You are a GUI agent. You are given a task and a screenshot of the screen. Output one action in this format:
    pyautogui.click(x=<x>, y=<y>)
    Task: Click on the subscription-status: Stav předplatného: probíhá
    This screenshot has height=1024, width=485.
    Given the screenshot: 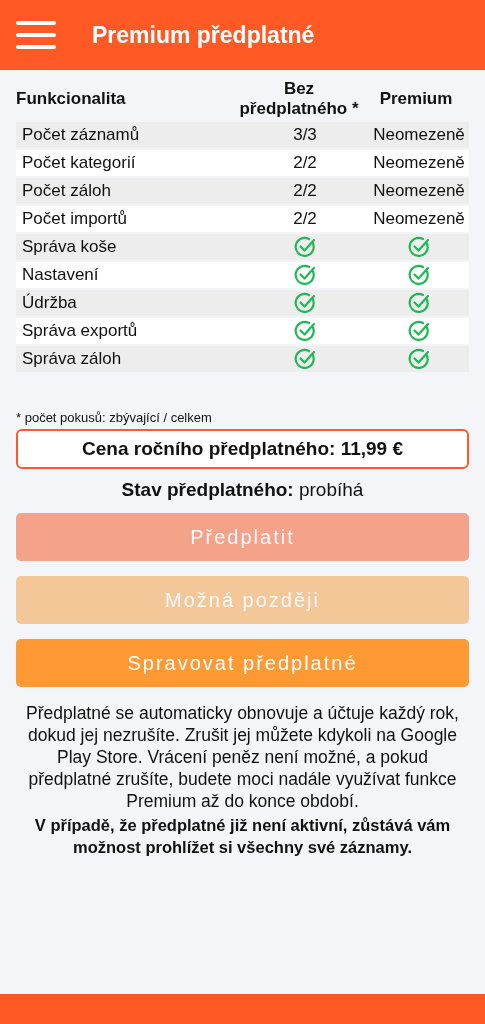 What is the action you would take?
    pyautogui.click(x=242, y=490)
    